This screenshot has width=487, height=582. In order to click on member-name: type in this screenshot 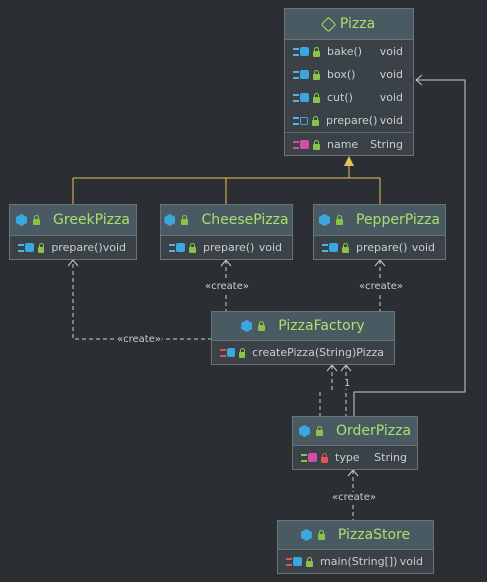, I will do `click(347, 457)`.